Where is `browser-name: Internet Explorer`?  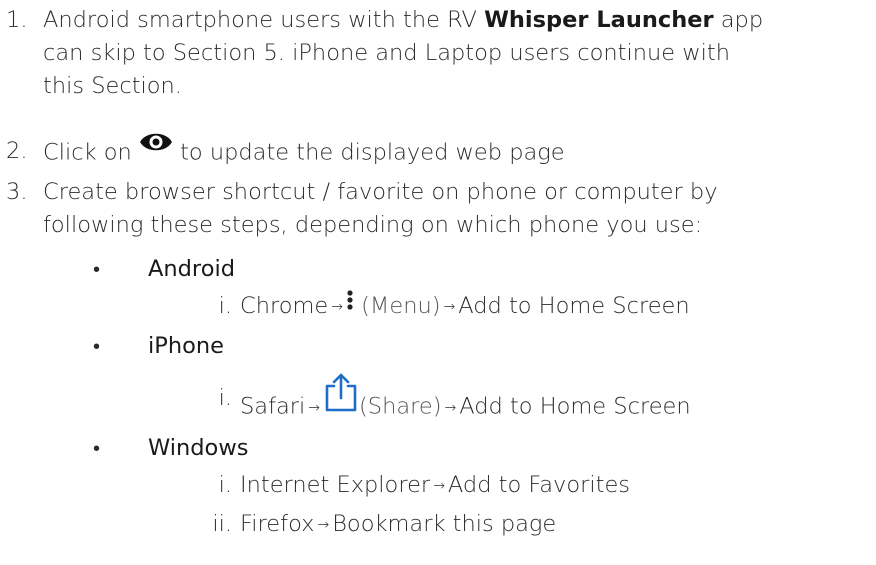
browser-name: Internet Explorer is located at coordinates (335, 485).